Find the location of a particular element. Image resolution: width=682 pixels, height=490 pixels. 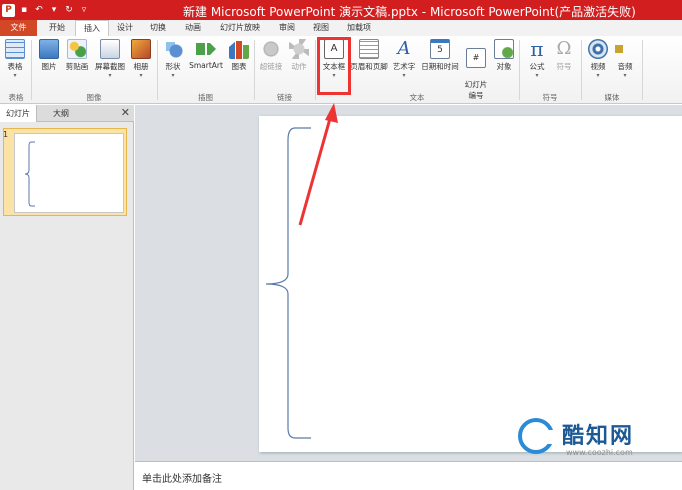

album-icon is located at coordinates (141, 49).